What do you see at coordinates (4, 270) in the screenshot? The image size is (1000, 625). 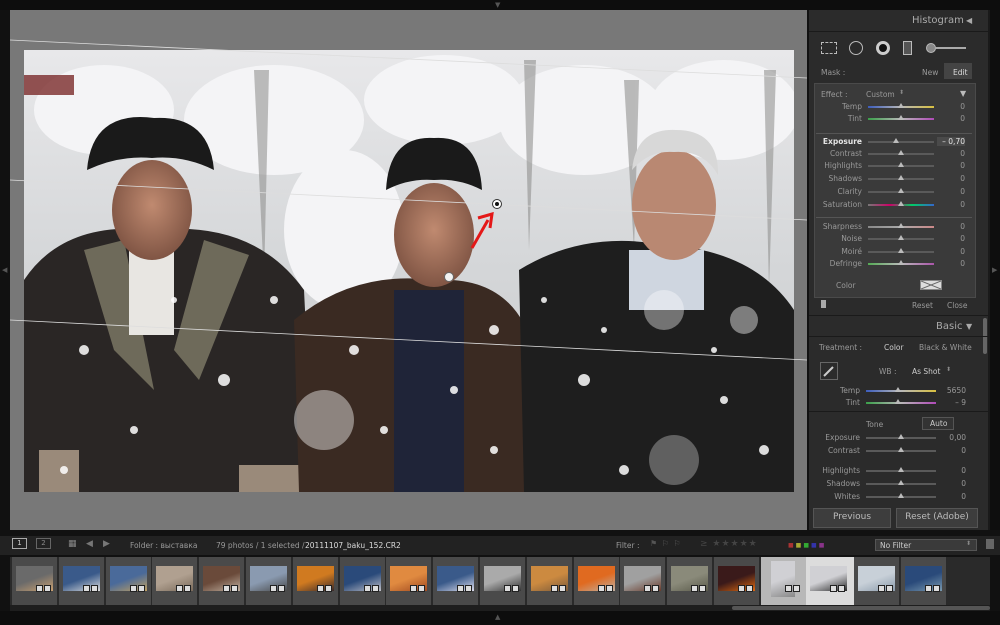 I see `left-panel-toggle-icon: ◀` at bounding box center [4, 270].